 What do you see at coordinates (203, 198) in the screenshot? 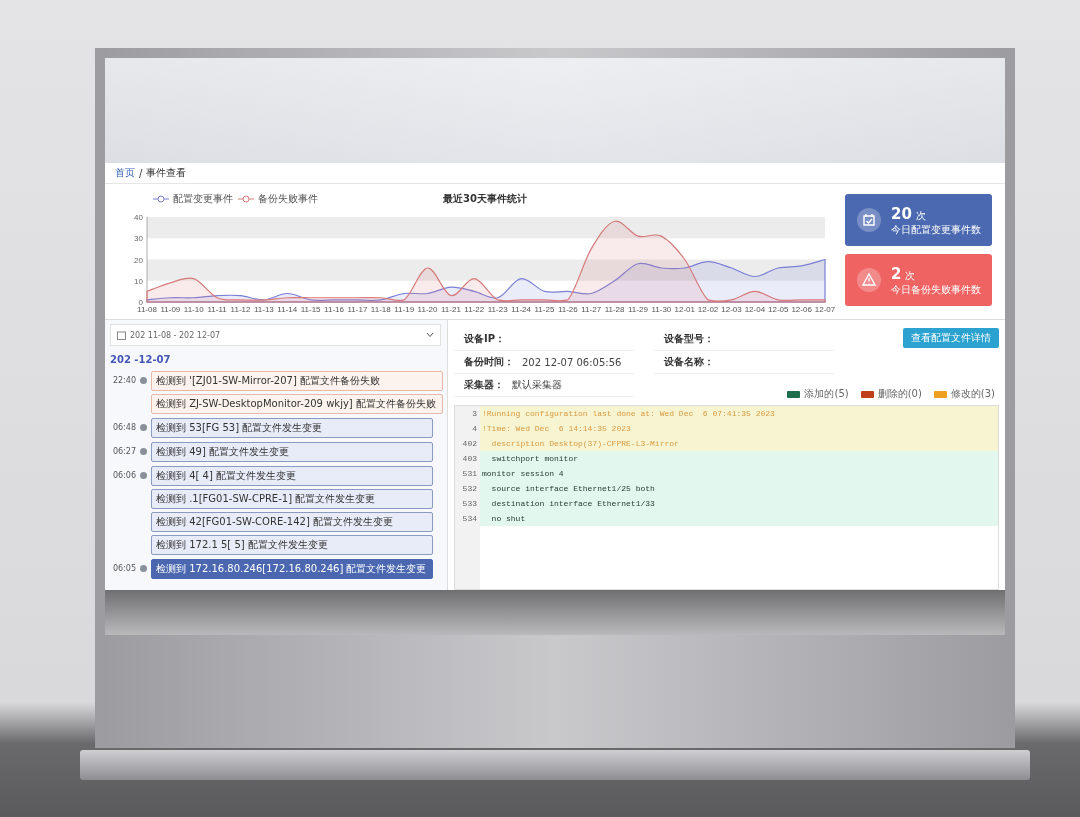
I see `legend-label: 配置变更事件` at bounding box center [203, 198].